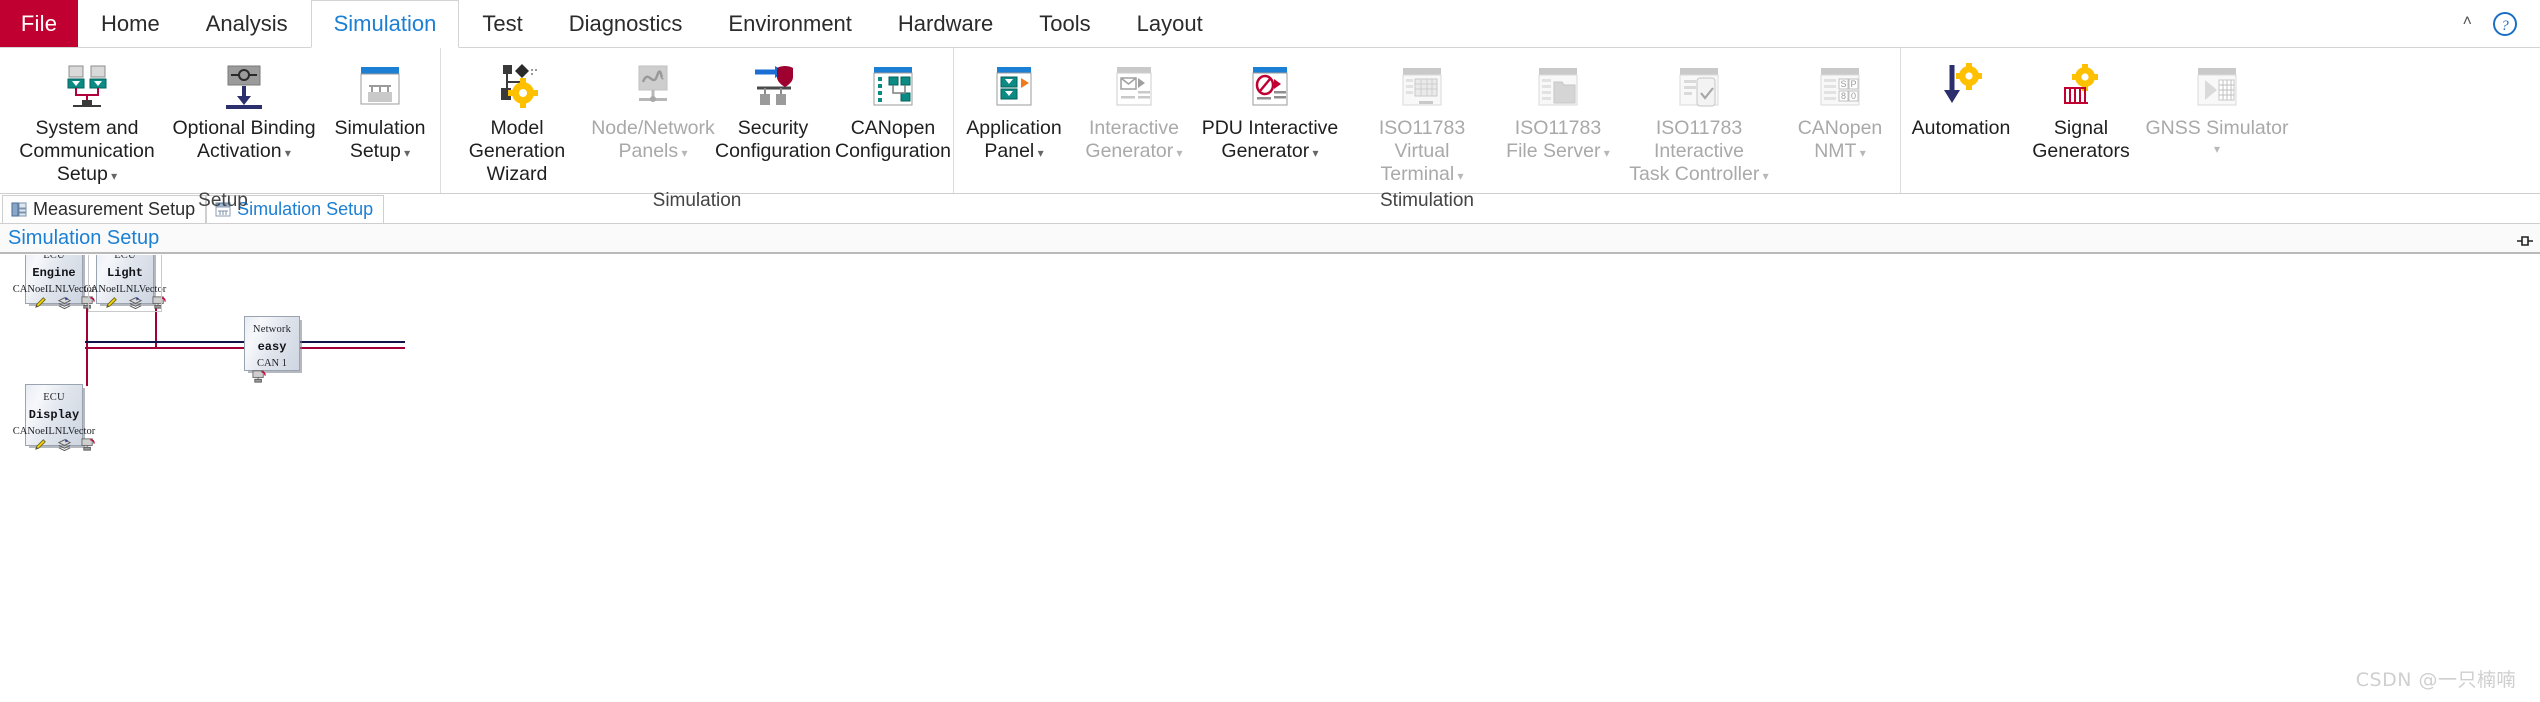  I want to click on pdu-interactive-generator-icon, so click(1270, 86).